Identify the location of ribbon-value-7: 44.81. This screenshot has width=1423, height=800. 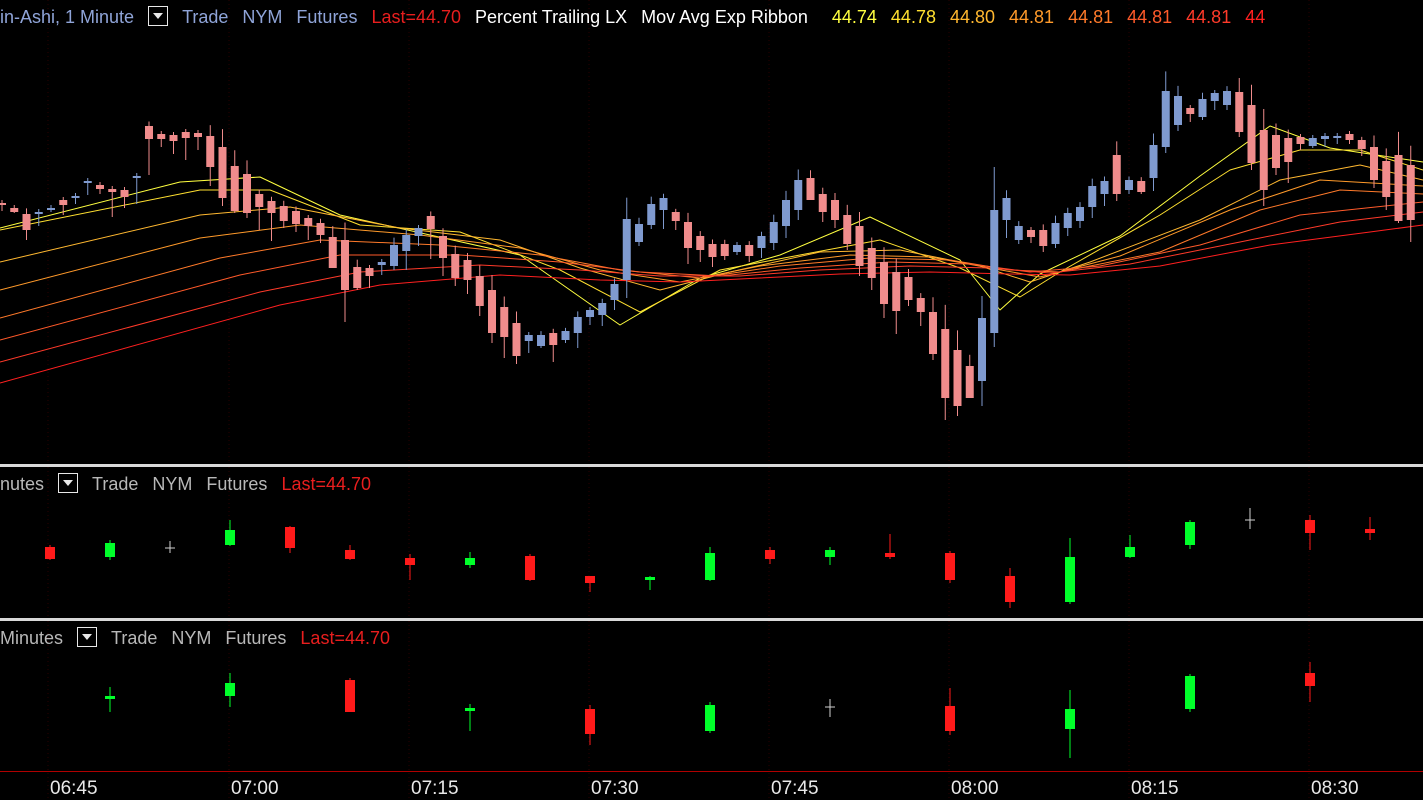
(1209, 17).